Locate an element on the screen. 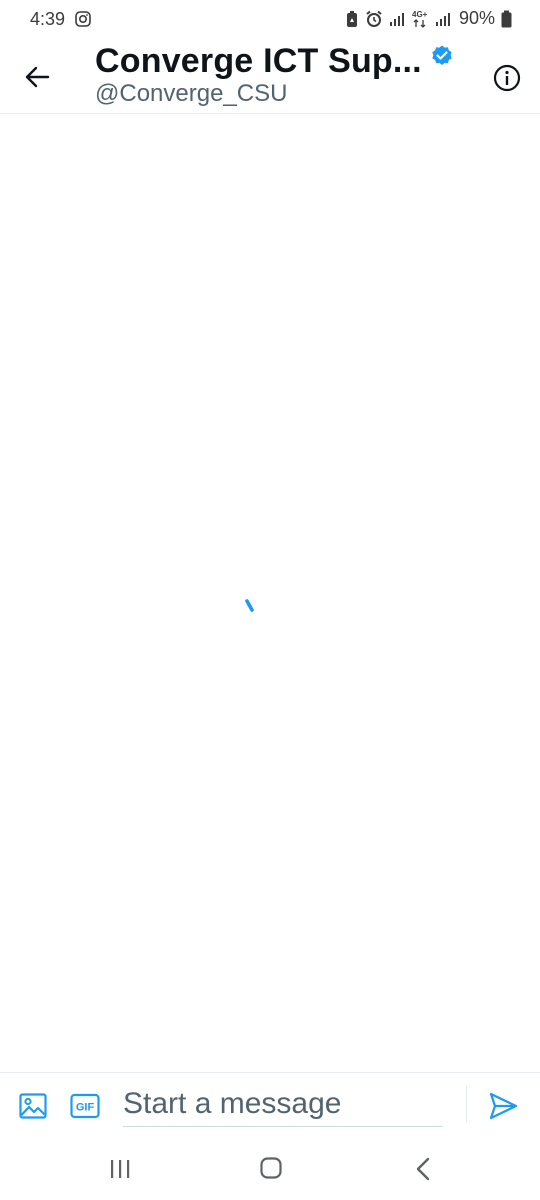  signal-icon is located at coordinates (396, 19).